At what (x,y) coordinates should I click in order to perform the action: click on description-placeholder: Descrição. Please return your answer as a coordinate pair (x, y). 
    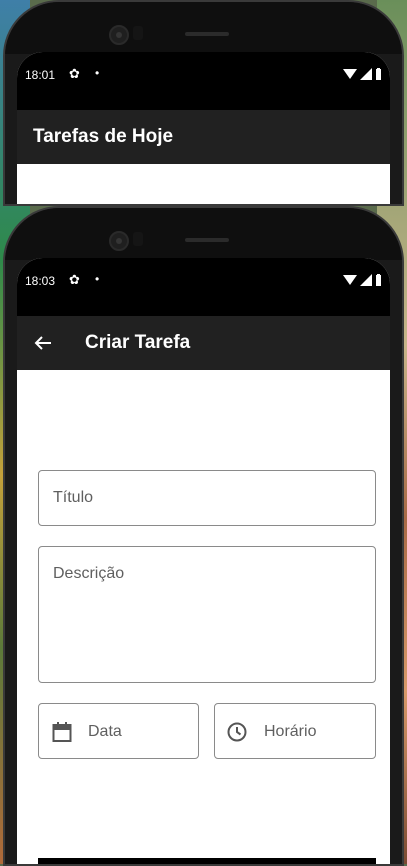
    Looking at the image, I should click on (89, 573).